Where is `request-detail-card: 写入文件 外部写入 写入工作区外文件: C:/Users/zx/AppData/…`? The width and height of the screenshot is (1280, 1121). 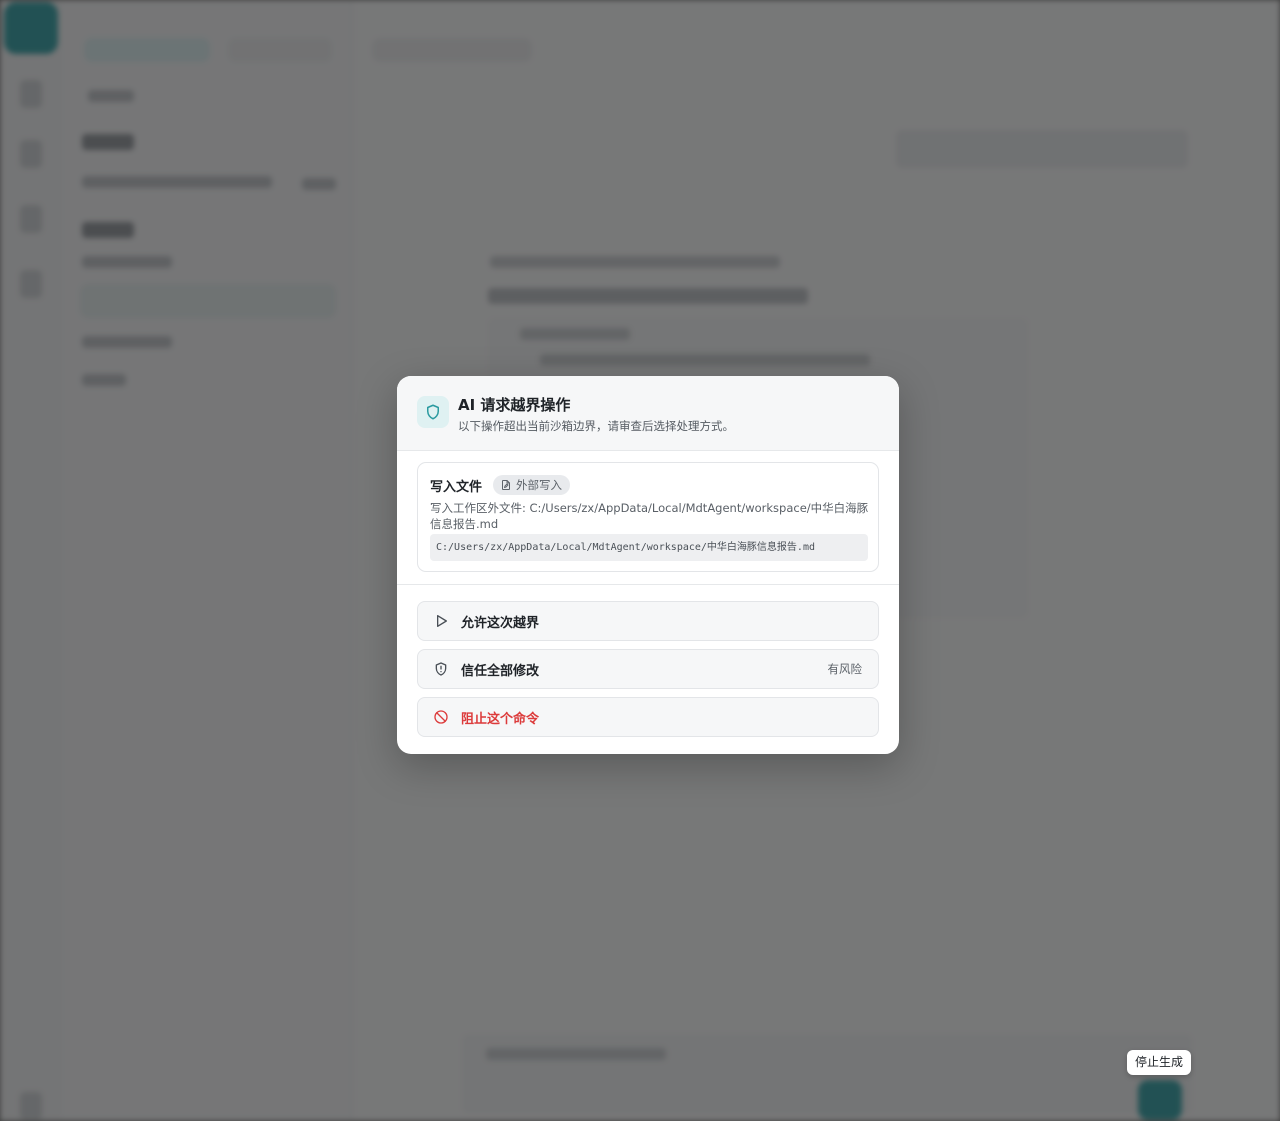 request-detail-card: 写入文件 外部写入 写入工作区外文件: C:/Users/zx/AppData/… is located at coordinates (648, 517).